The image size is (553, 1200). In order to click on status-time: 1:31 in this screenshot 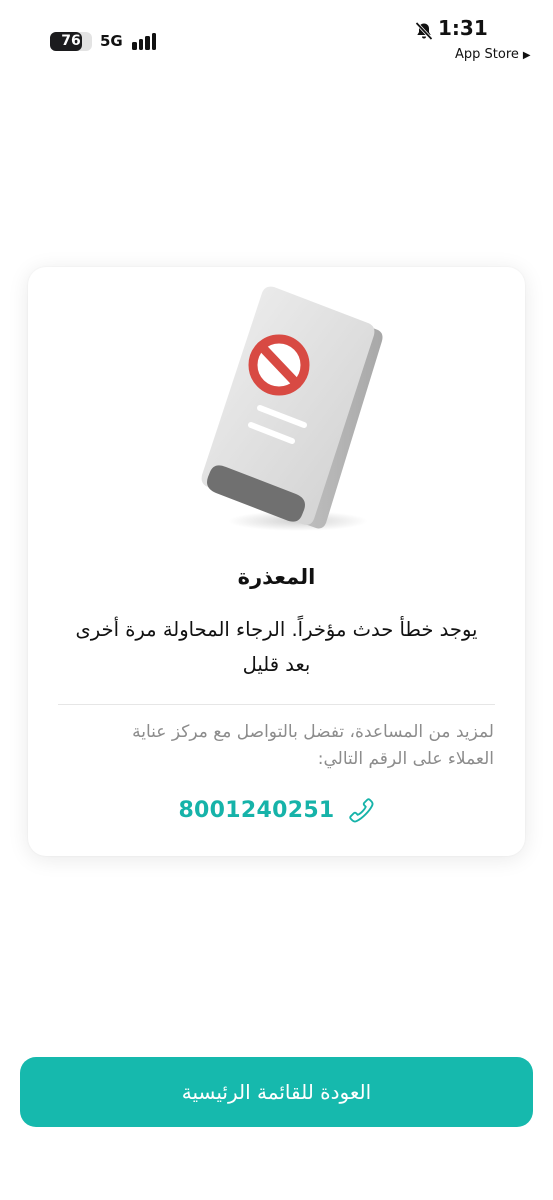, I will do `click(463, 28)`.